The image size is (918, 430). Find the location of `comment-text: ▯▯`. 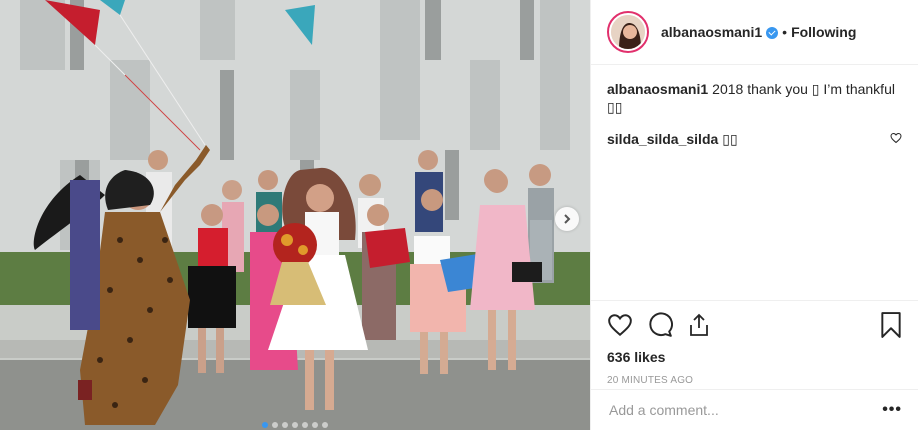

comment-text: ▯▯ is located at coordinates (730, 139).